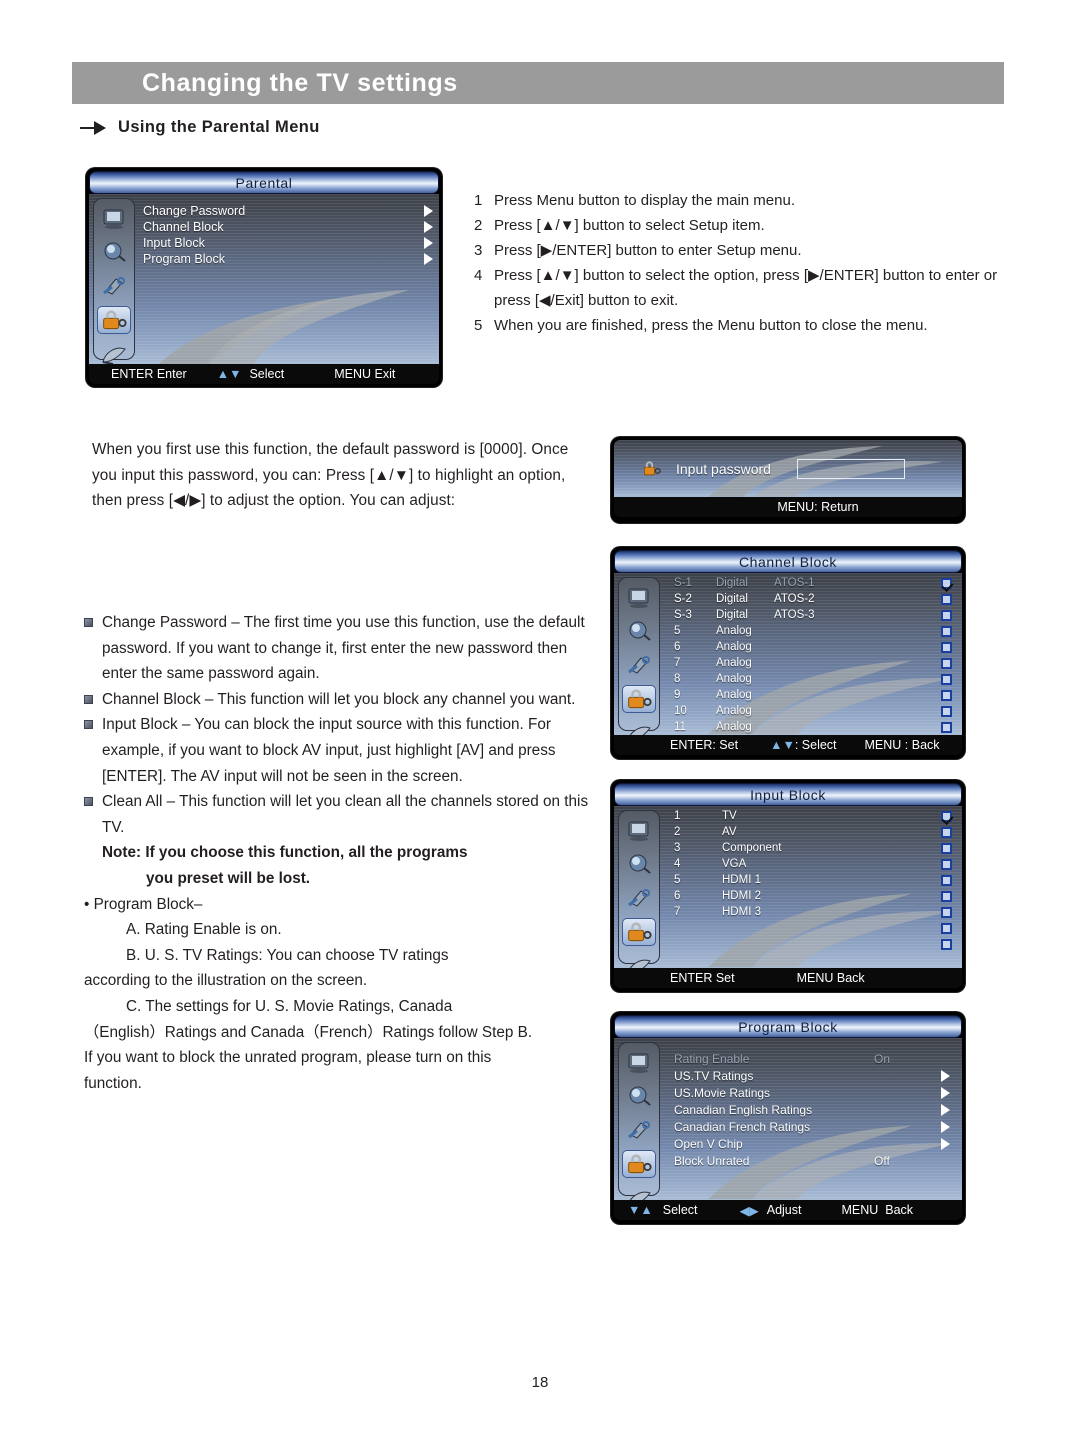  Describe the element at coordinates (813, 816) in the screenshot. I see `list-item: 1 TV` at that location.